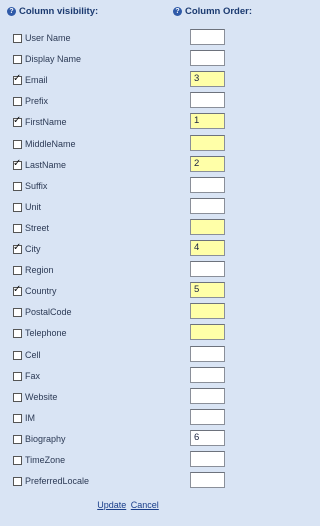 This screenshot has width=320, height=526. I want to click on column-label: Prefix, so click(37, 101).